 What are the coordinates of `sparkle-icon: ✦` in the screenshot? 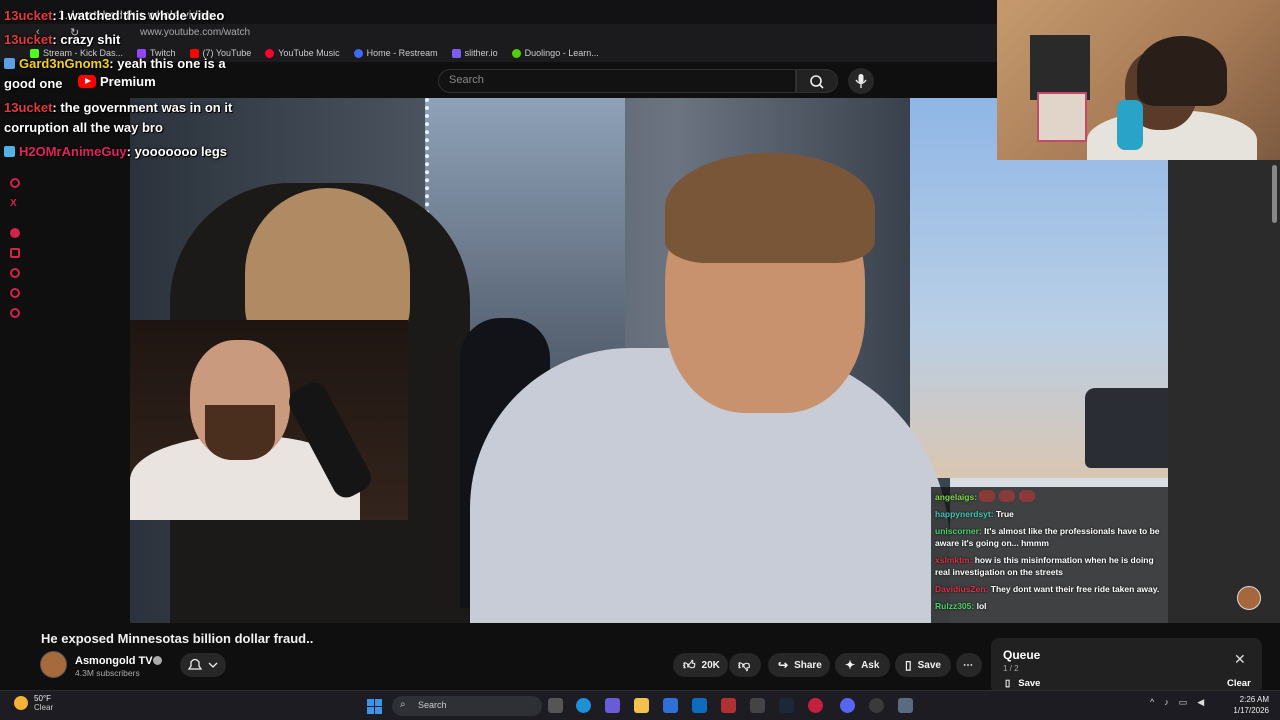 It's located at (850, 665).